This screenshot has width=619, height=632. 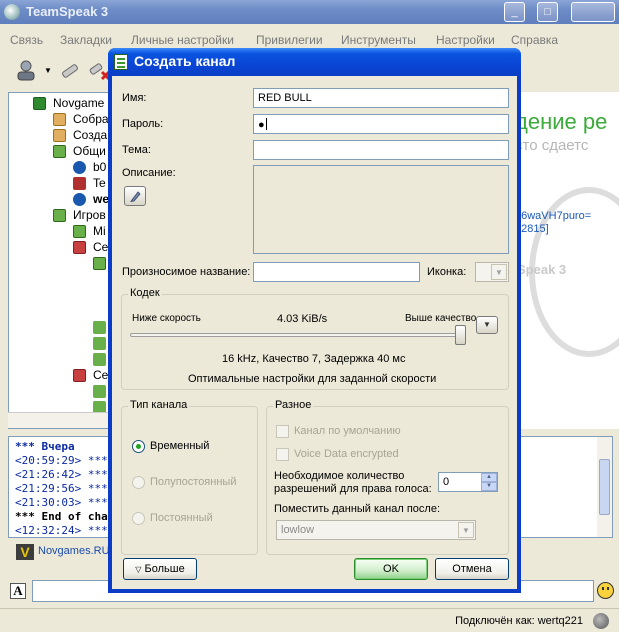 What do you see at coordinates (465, 40) in the screenshot?
I see `menu-settings: Настройки` at bounding box center [465, 40].